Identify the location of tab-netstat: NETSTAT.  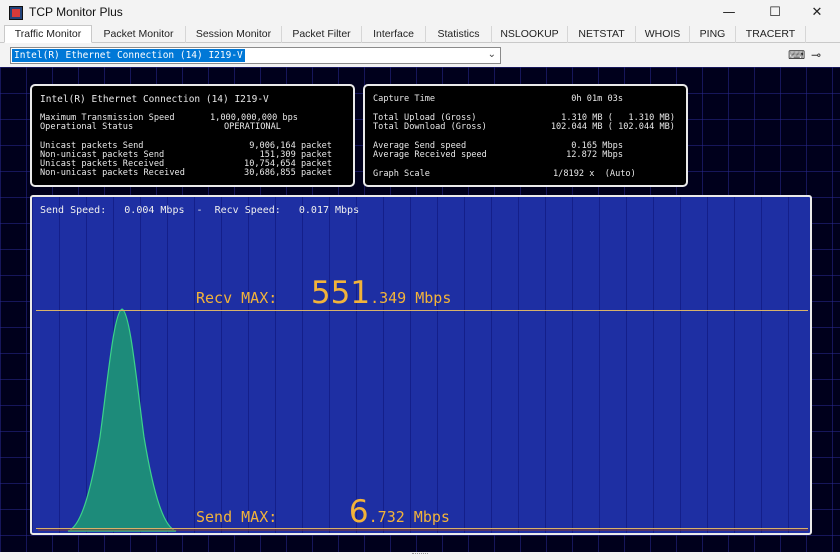
(602, 34).